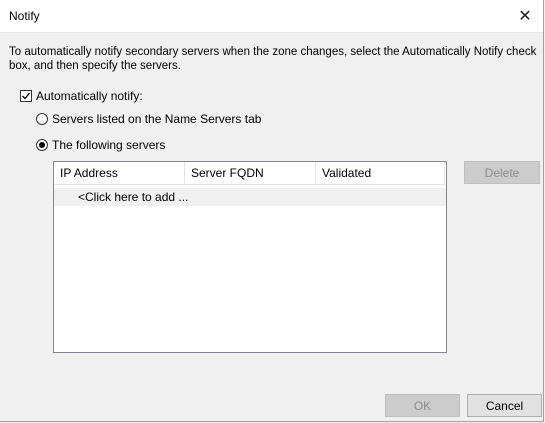  I want to click on auto-notify-checkbox-row: Automatically notify:, so click(81, 96).